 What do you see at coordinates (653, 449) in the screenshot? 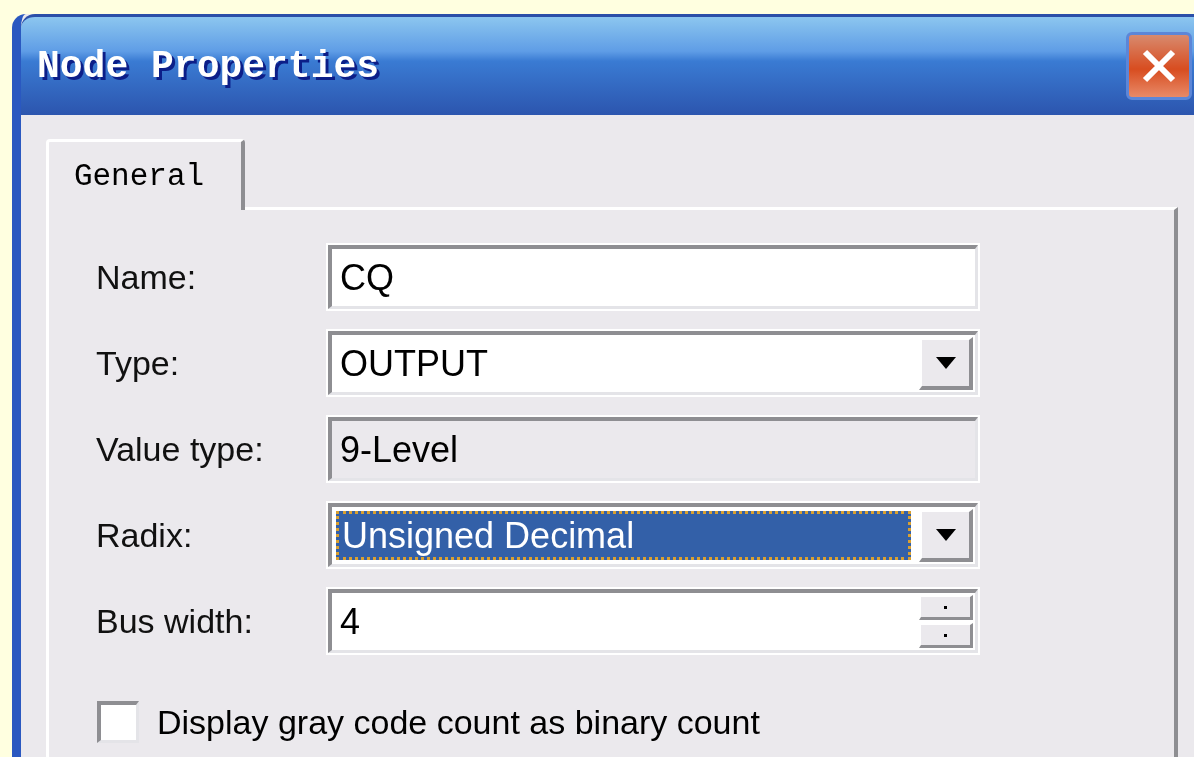
I see `value-type-field: 9-Level` at bounding box center [653, 449].